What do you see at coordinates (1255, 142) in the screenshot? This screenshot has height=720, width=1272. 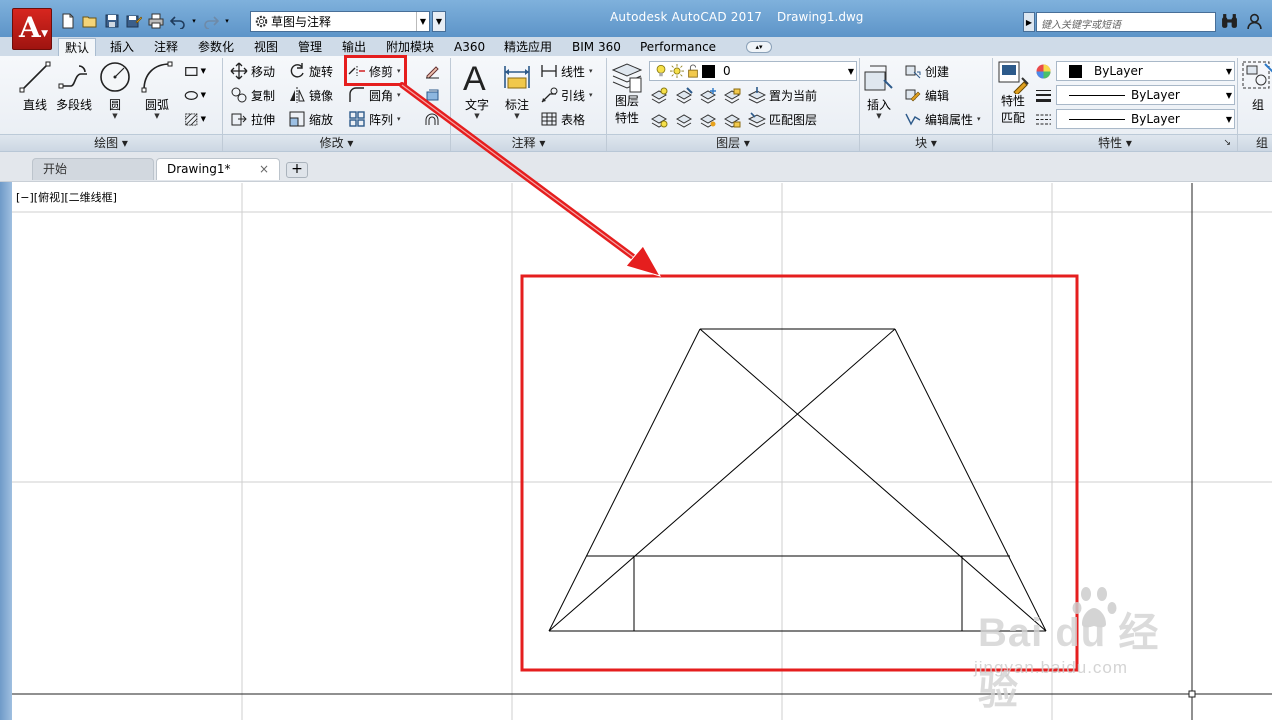 I see `group-panel-title: 组` at bounding box center [1255, 142].